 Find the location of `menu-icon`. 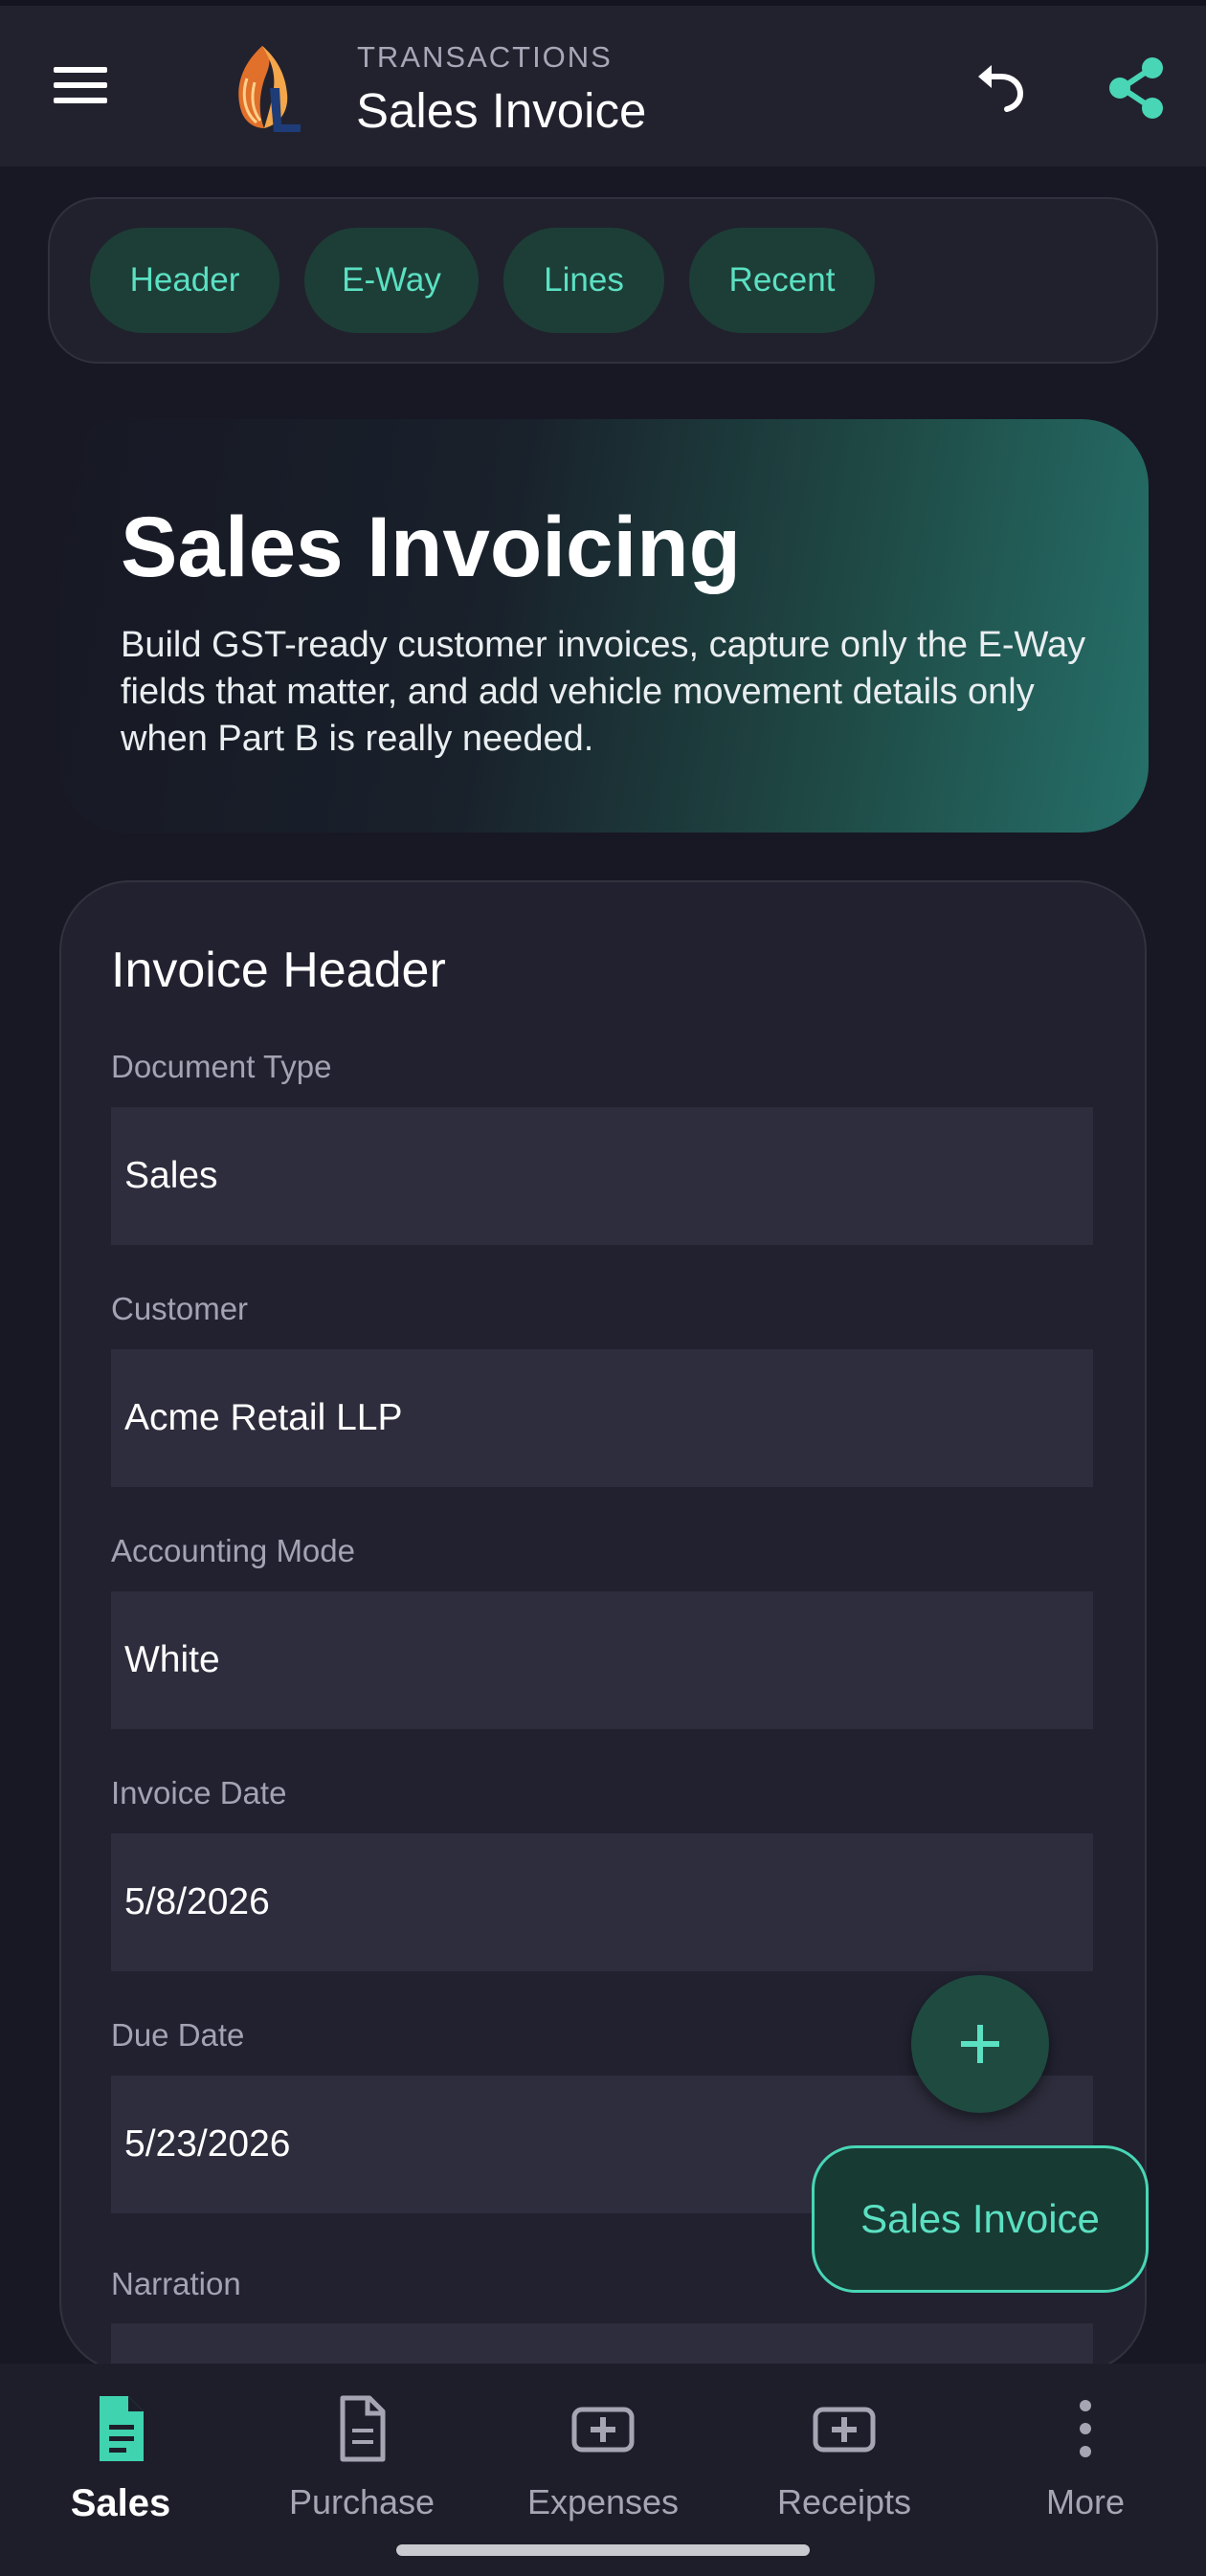

menu-icon is located at coordinates (80, 86).